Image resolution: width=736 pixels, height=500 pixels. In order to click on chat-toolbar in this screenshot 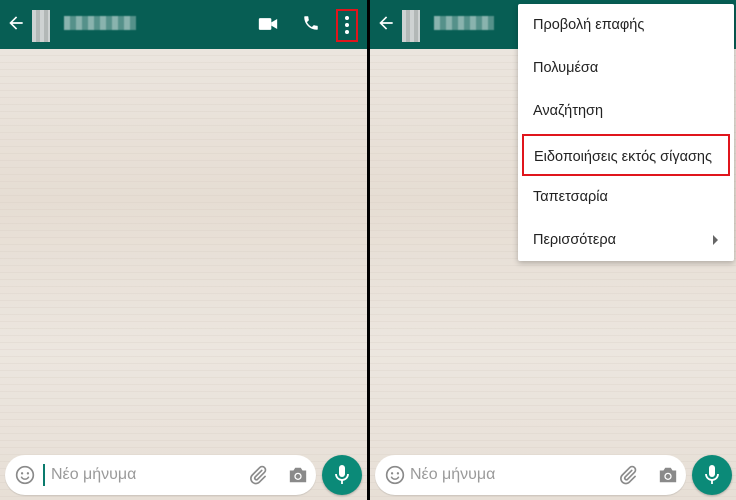, I will do `click(183, 24)`.